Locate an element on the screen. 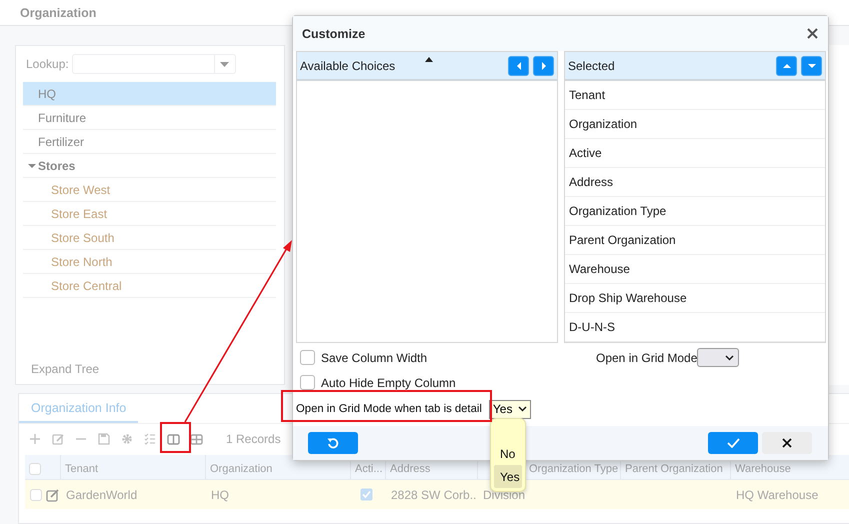 The width and height of the screenshot is (849, 524). cancel-button is located at coordinates (787, 443).